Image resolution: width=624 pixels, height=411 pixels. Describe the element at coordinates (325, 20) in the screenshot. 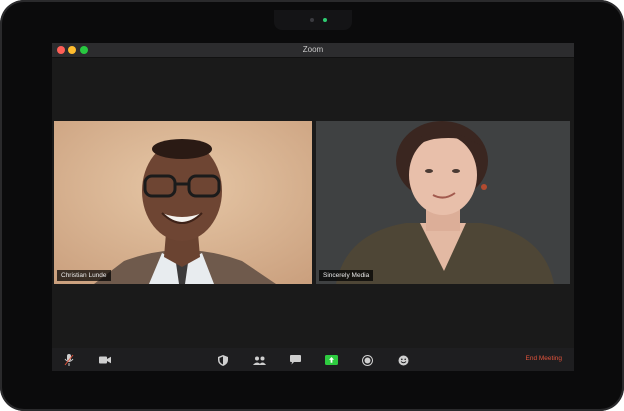

I see `webcam-indicator-light` at that location.